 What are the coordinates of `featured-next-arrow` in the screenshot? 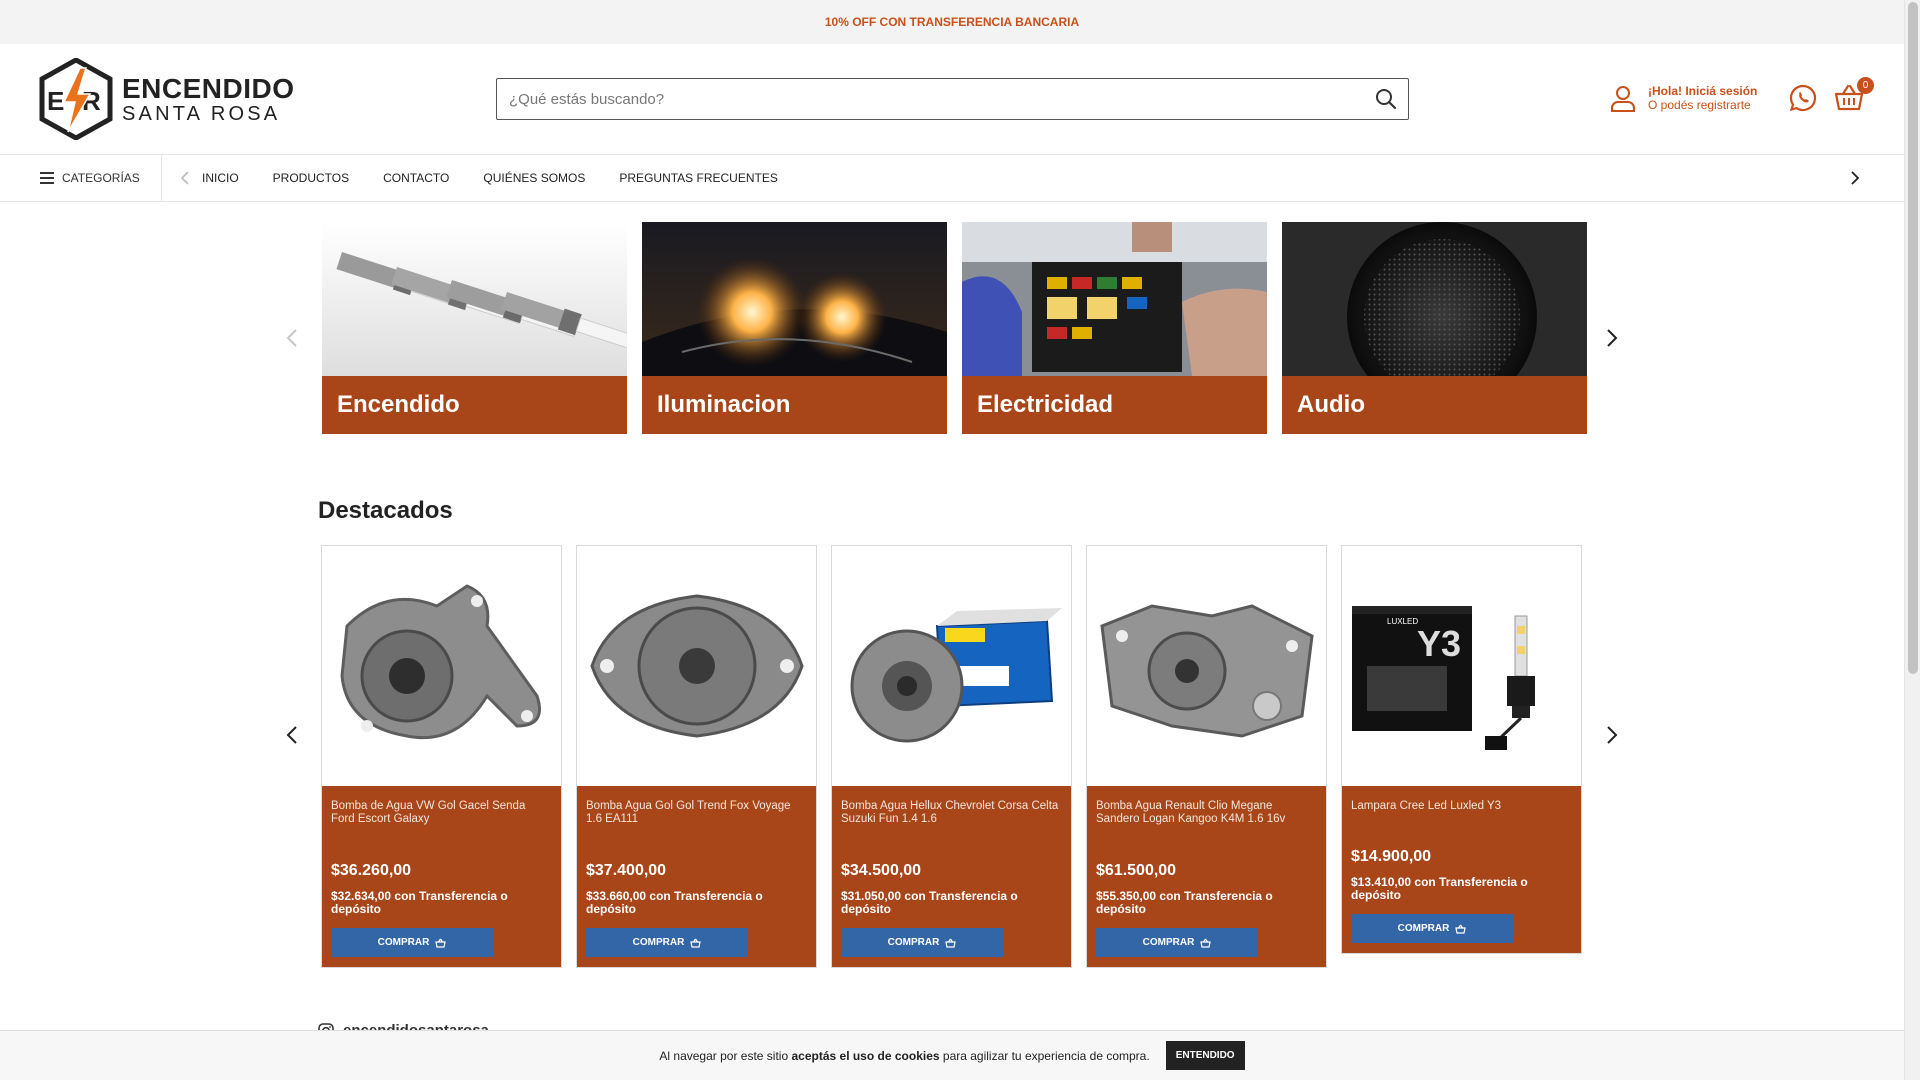 It's located at (1612, 735).